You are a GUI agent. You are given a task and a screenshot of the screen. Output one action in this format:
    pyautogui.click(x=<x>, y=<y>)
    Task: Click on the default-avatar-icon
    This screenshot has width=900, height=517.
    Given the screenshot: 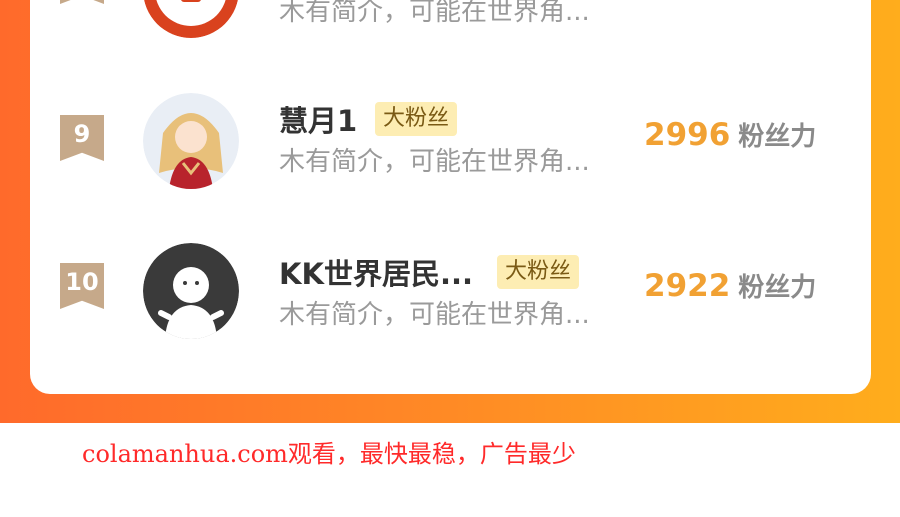 What is the action you would take?
    pyautogui.click(x=191, y=291)
    